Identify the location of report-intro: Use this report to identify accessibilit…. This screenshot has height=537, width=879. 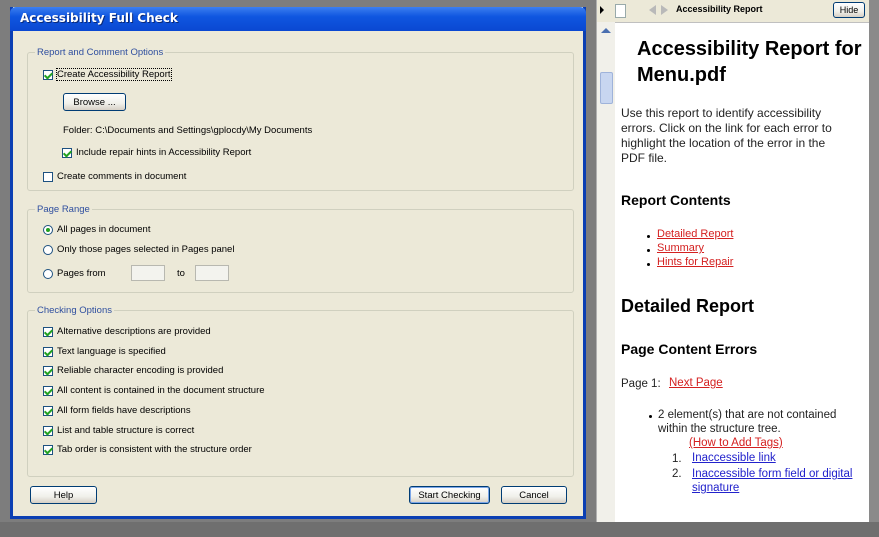
(726, 135).